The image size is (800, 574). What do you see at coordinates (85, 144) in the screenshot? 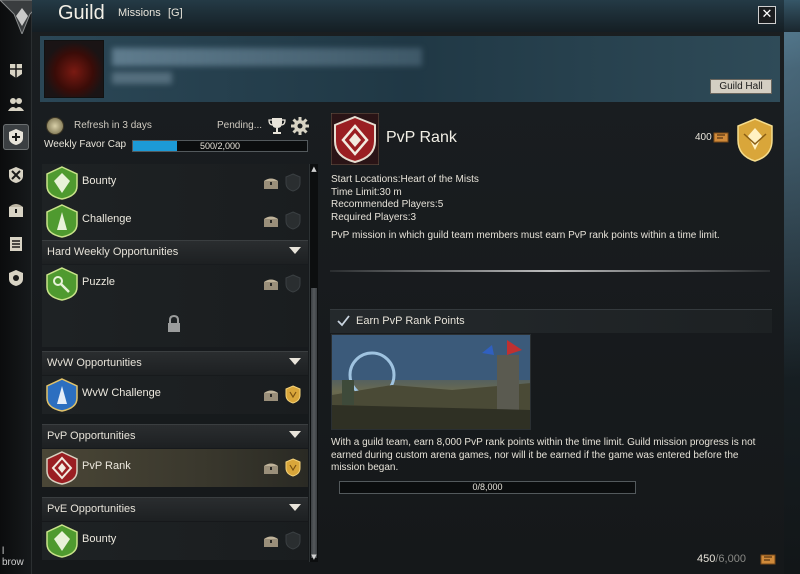
I see `weekly-favor-cap-label: Weekly Favor Cap` at bounding box center [85, 144].